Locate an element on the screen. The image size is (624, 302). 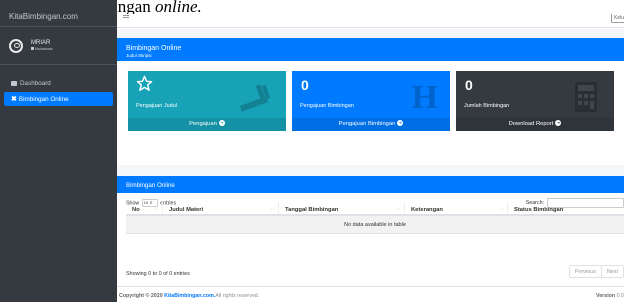
column-header-label: Status Bimbingan is located at coordinates (539, 210).